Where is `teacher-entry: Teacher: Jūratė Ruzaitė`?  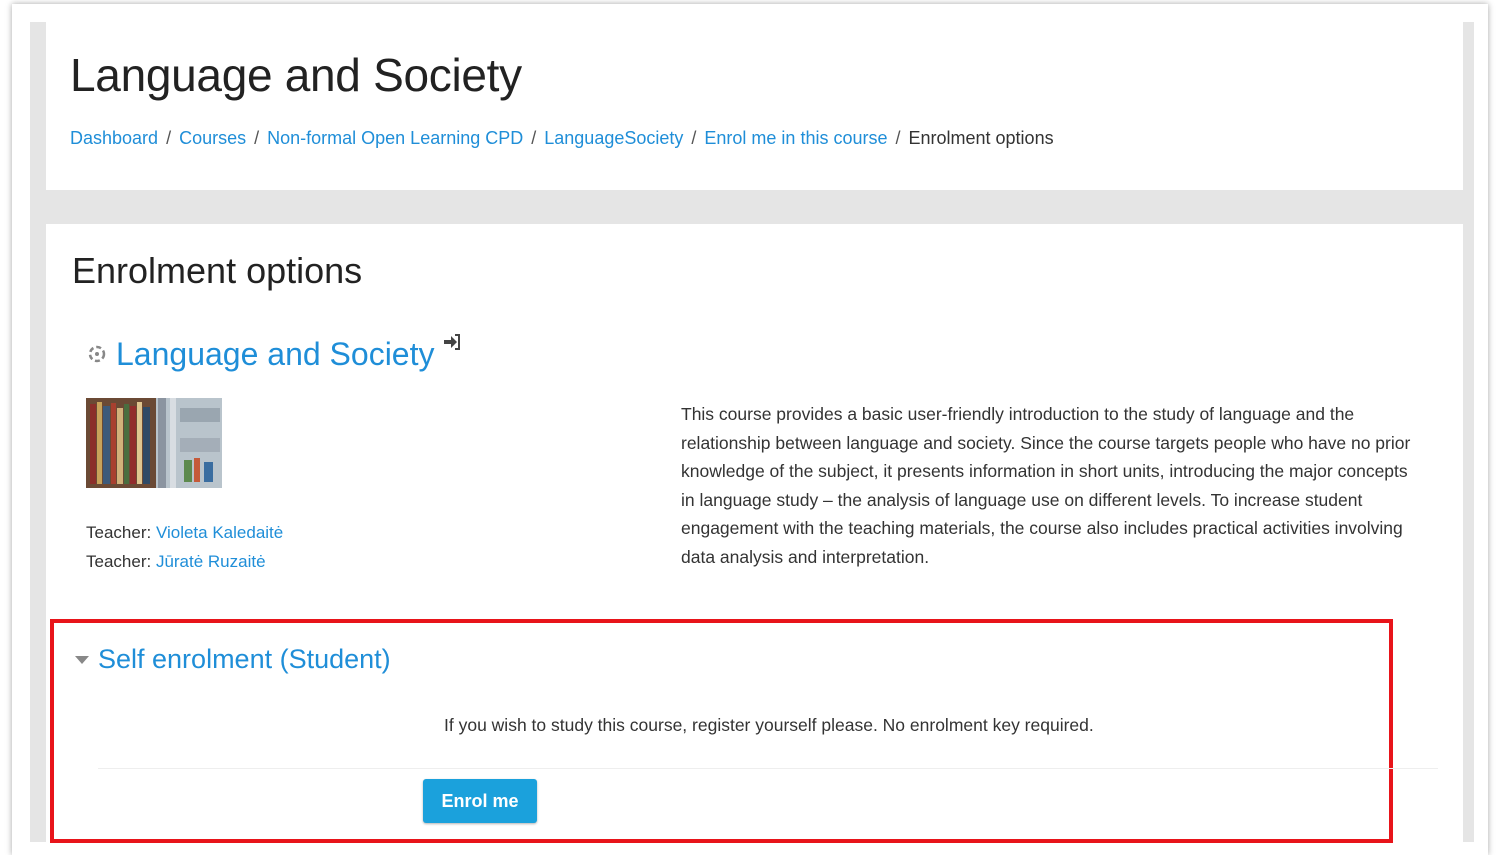 teacher-entry: Teacher: Jūratė Ruzaitė is located at coordinates (184, 561).